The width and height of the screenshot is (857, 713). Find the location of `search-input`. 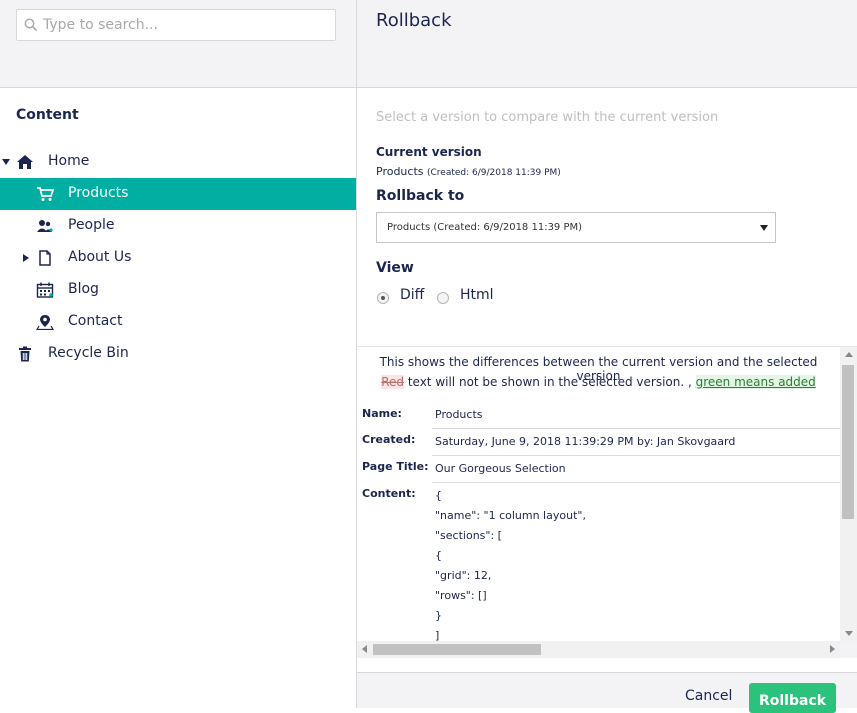

search-input is located at coordinates (186, 25).